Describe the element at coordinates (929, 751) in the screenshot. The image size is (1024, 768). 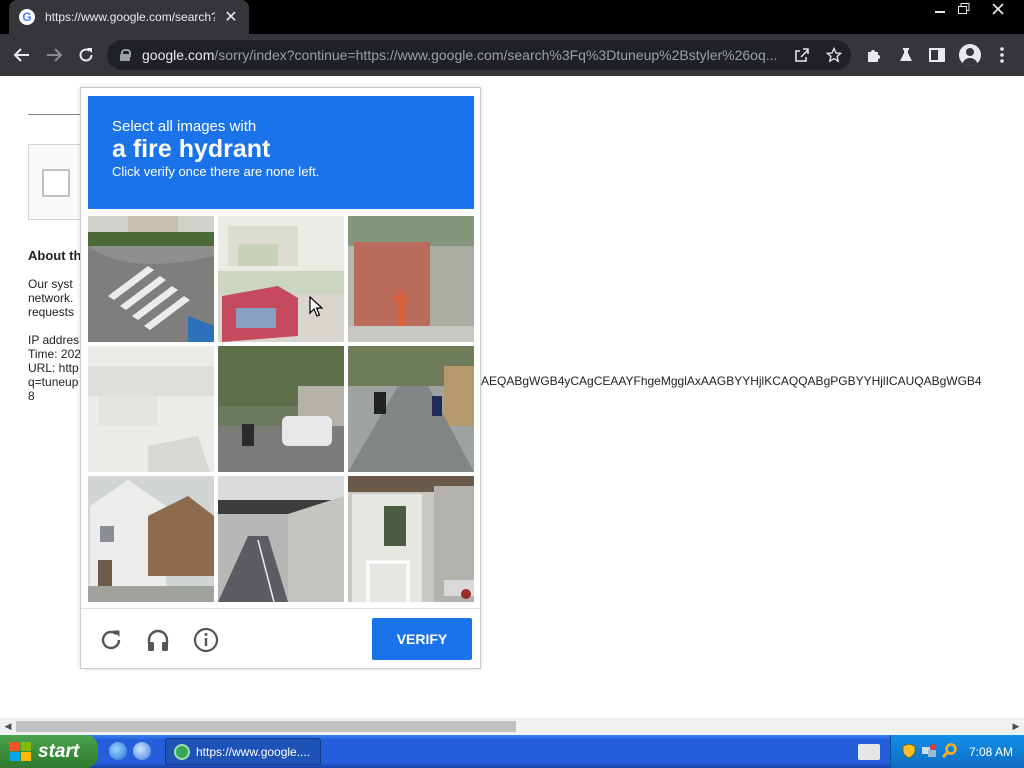
I see `network-icon` at that location.